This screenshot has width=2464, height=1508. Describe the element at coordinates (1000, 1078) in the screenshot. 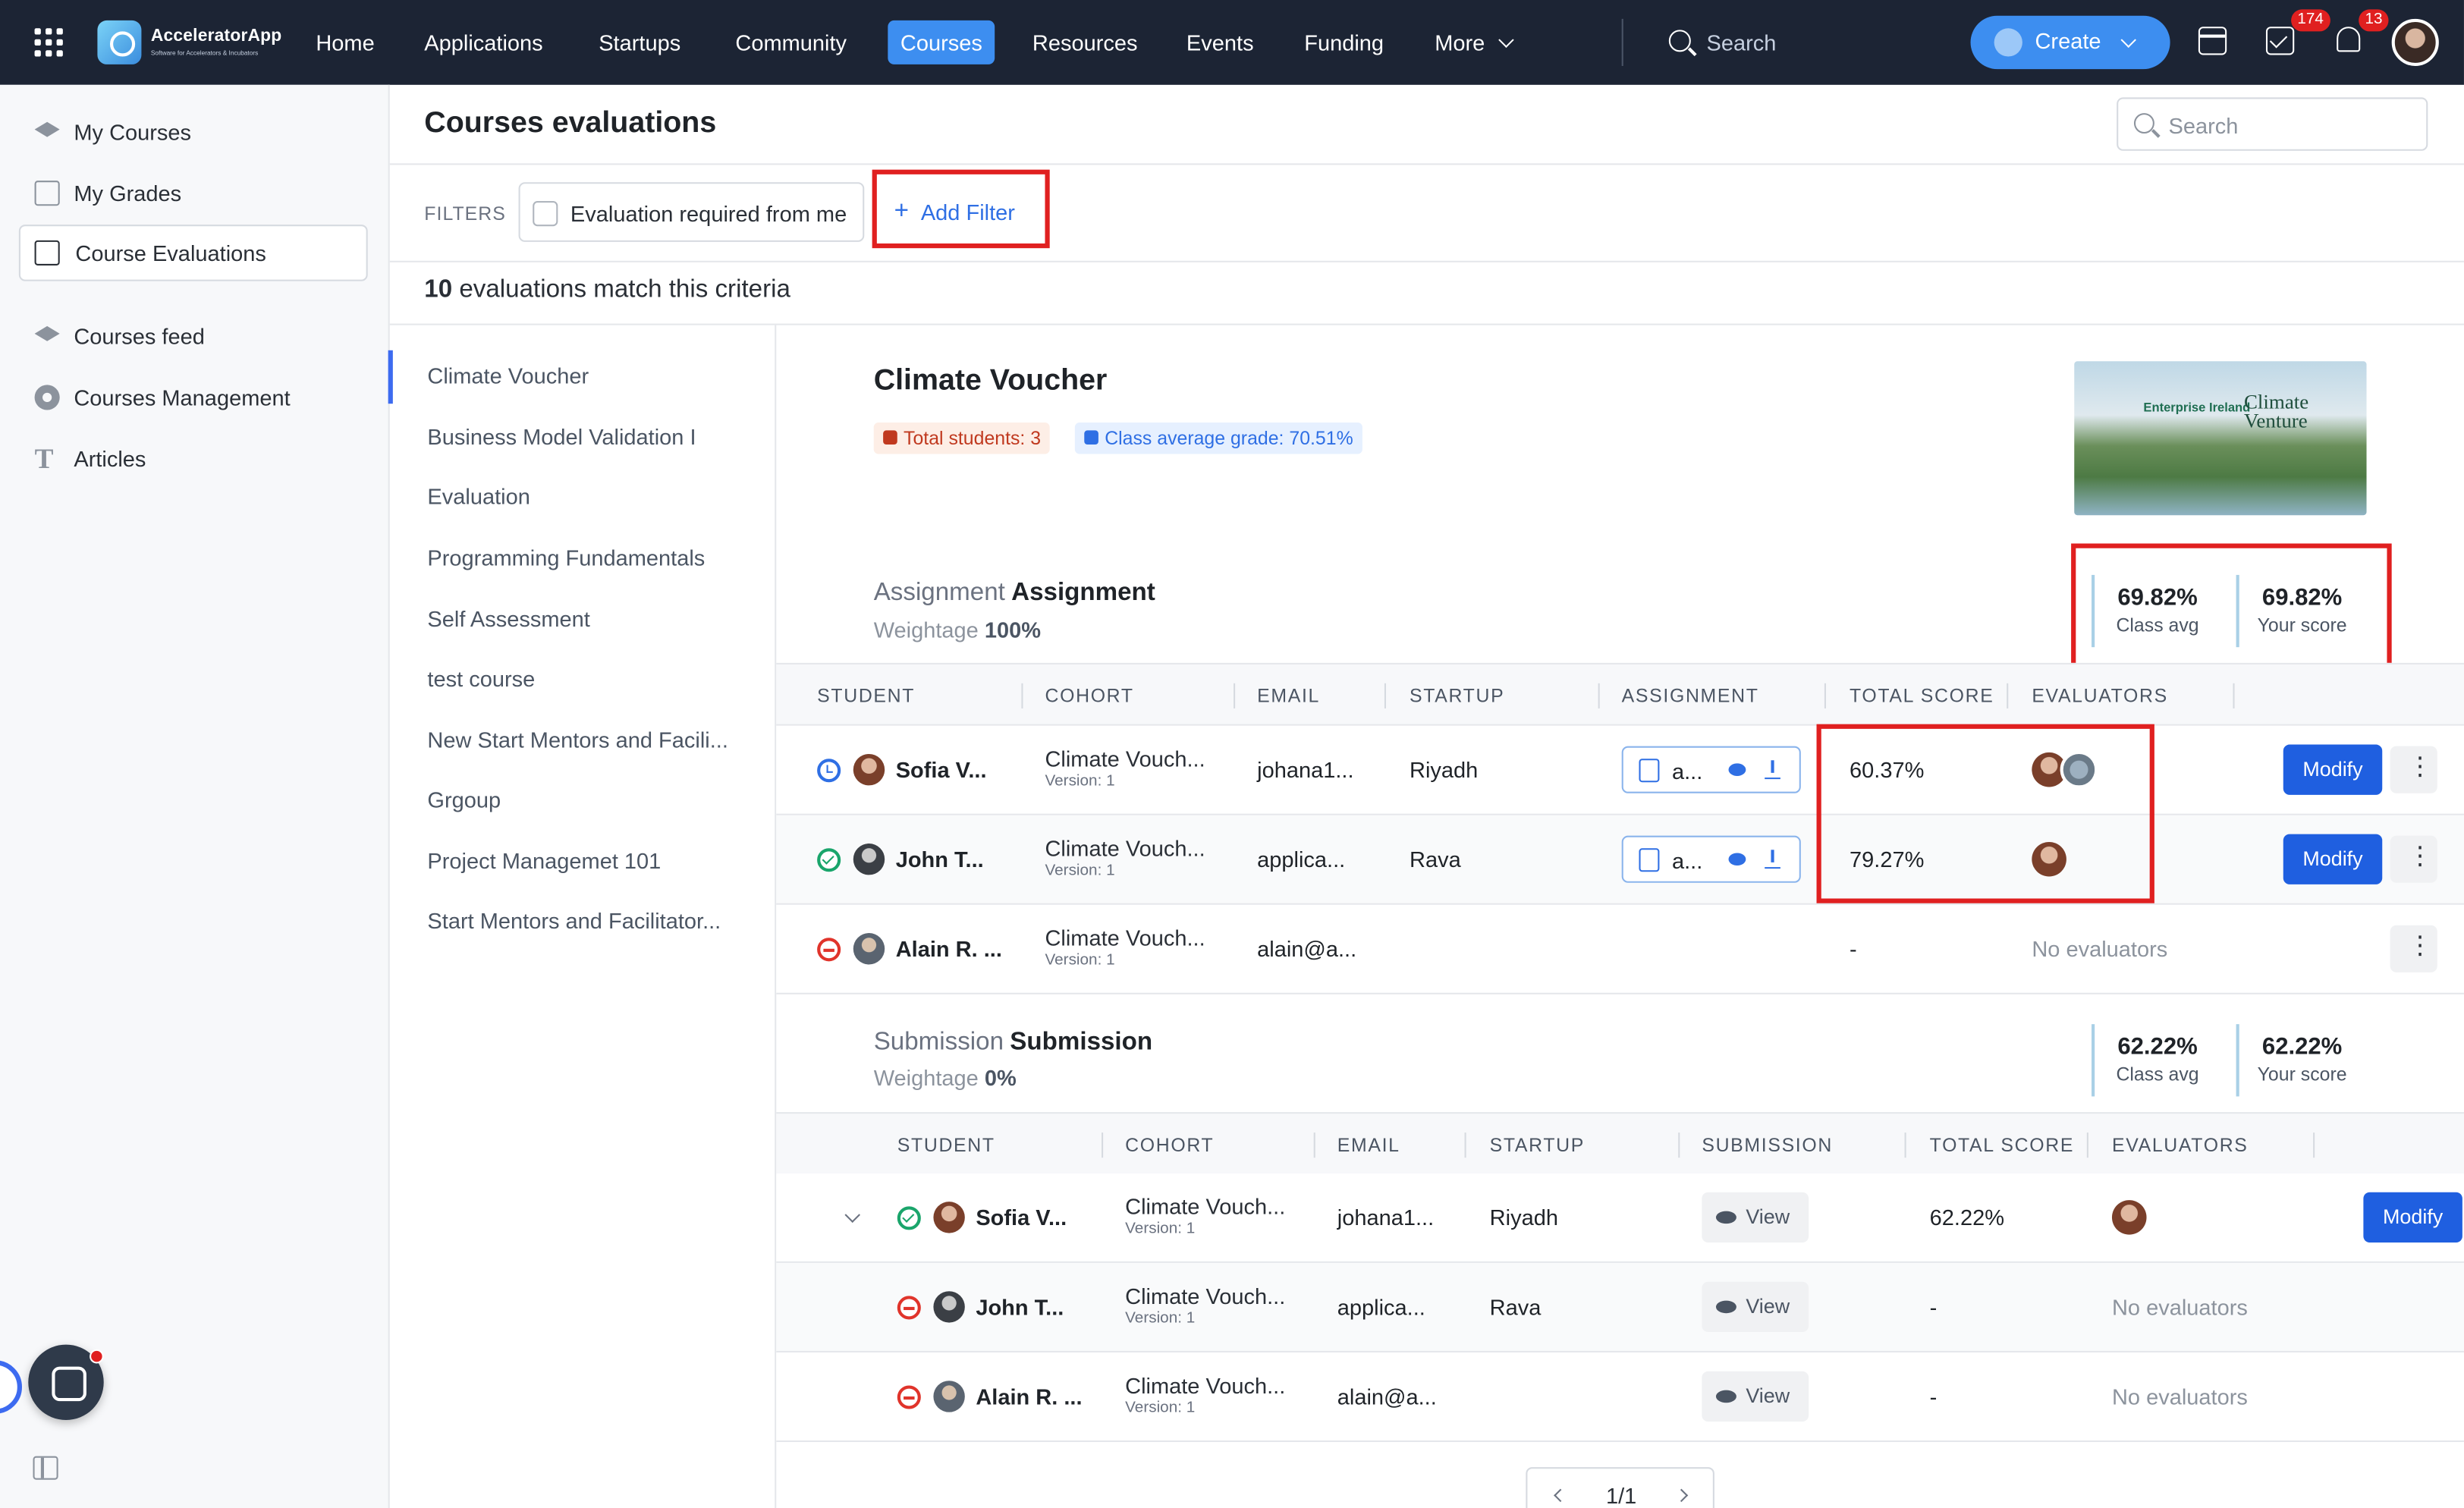

I see `weightage-value: 0%` at that location.